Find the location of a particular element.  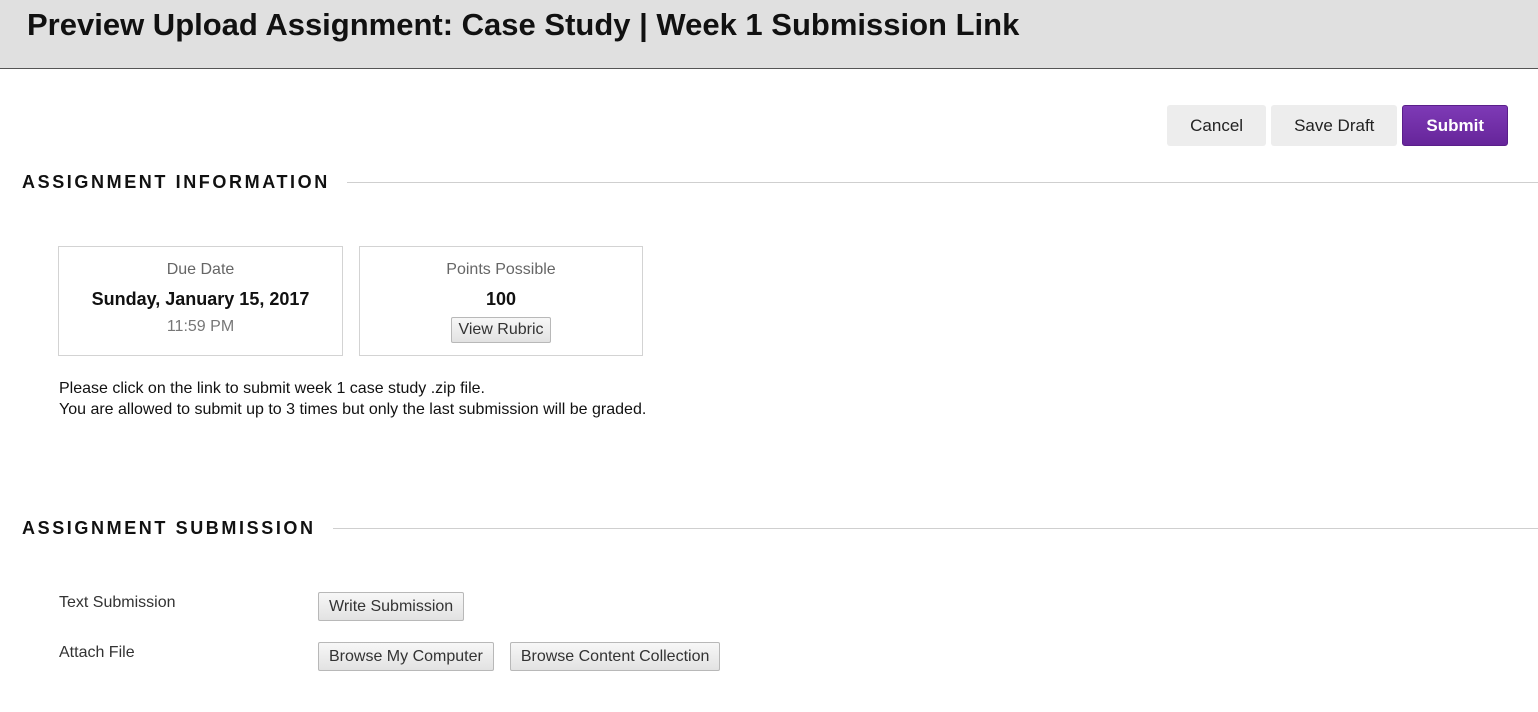

cancel-button: Cancel is located at coordinates (1217, 125).